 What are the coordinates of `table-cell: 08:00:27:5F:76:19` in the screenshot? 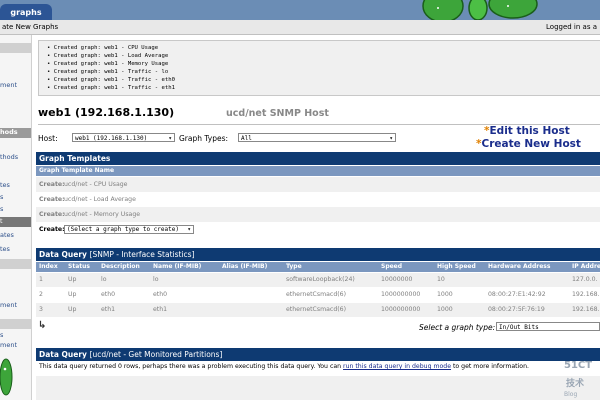 It's located at (516, 309).